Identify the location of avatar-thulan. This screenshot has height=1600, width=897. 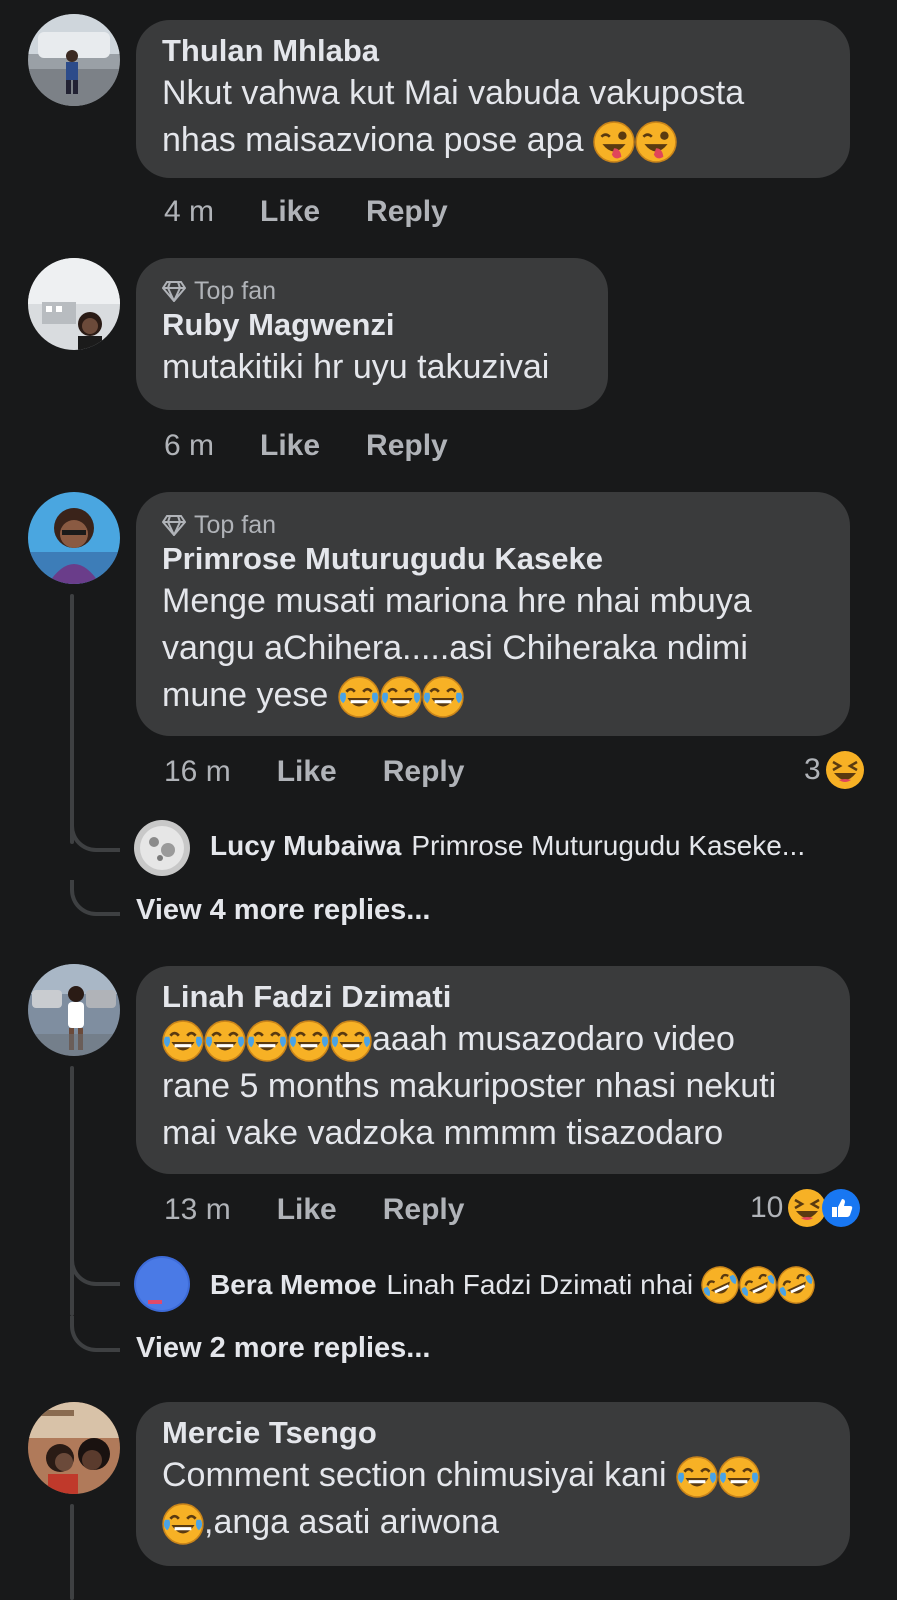
(74, 60).